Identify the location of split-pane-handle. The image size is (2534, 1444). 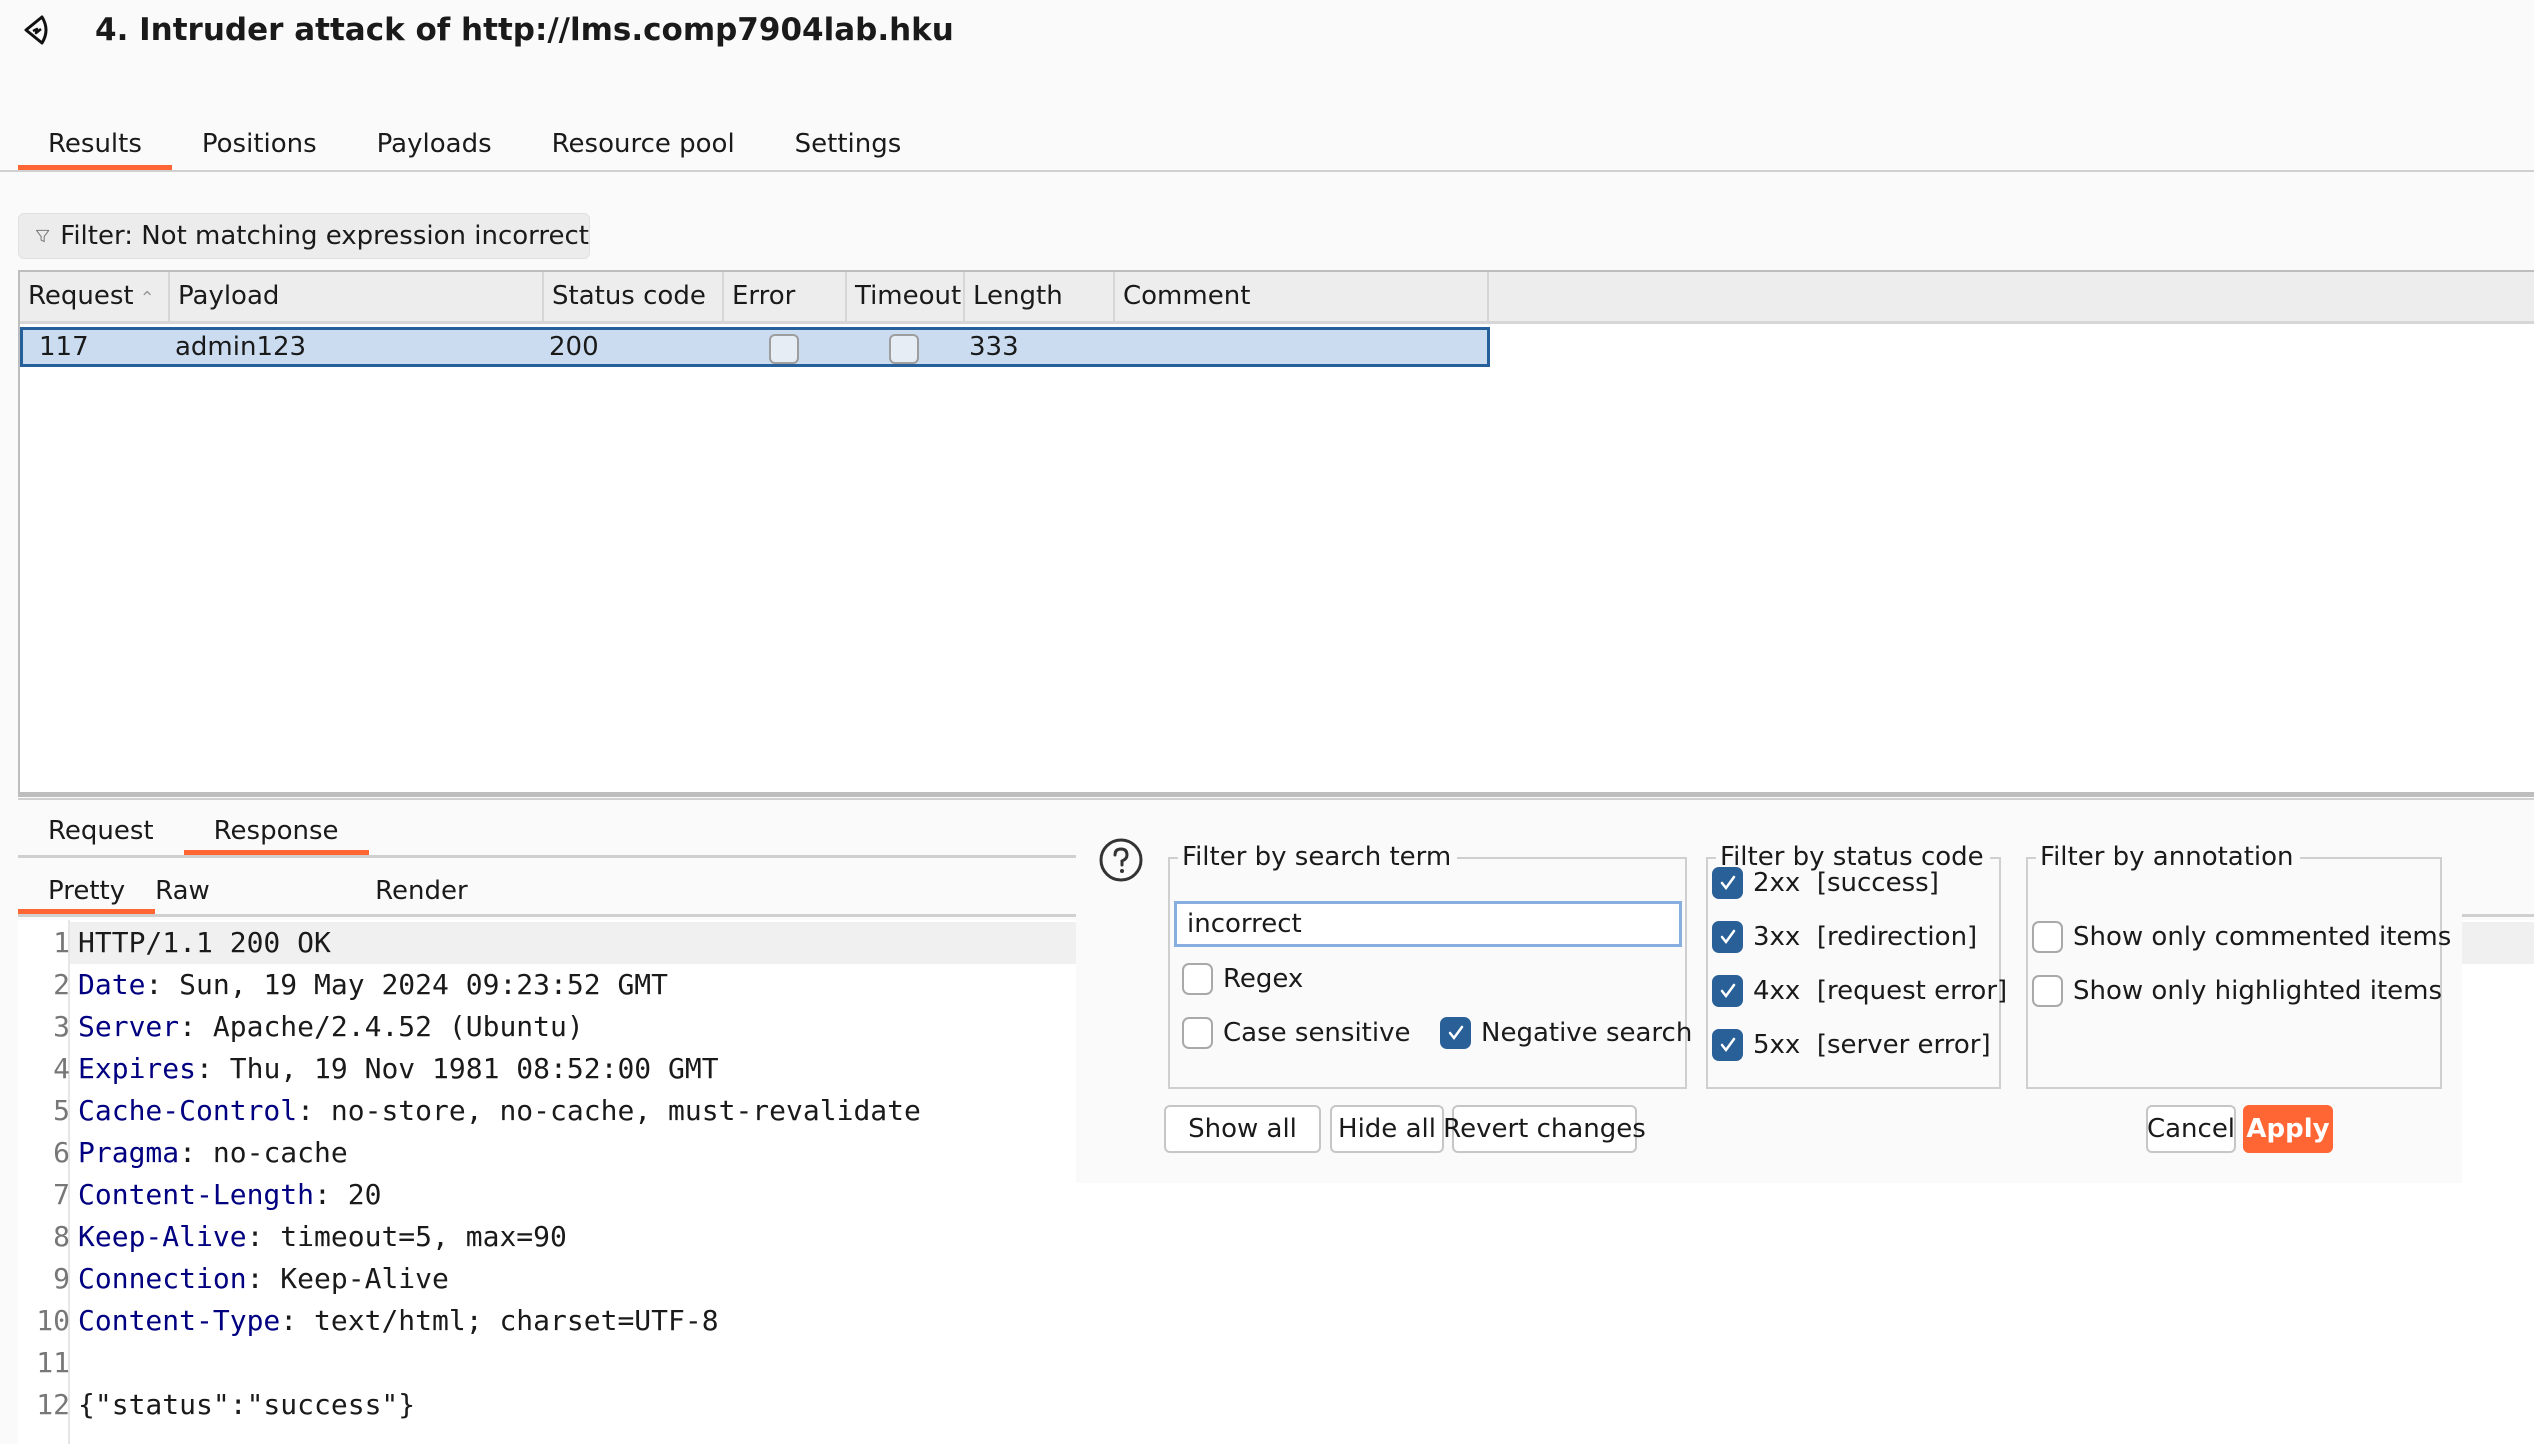
(1276, 795).